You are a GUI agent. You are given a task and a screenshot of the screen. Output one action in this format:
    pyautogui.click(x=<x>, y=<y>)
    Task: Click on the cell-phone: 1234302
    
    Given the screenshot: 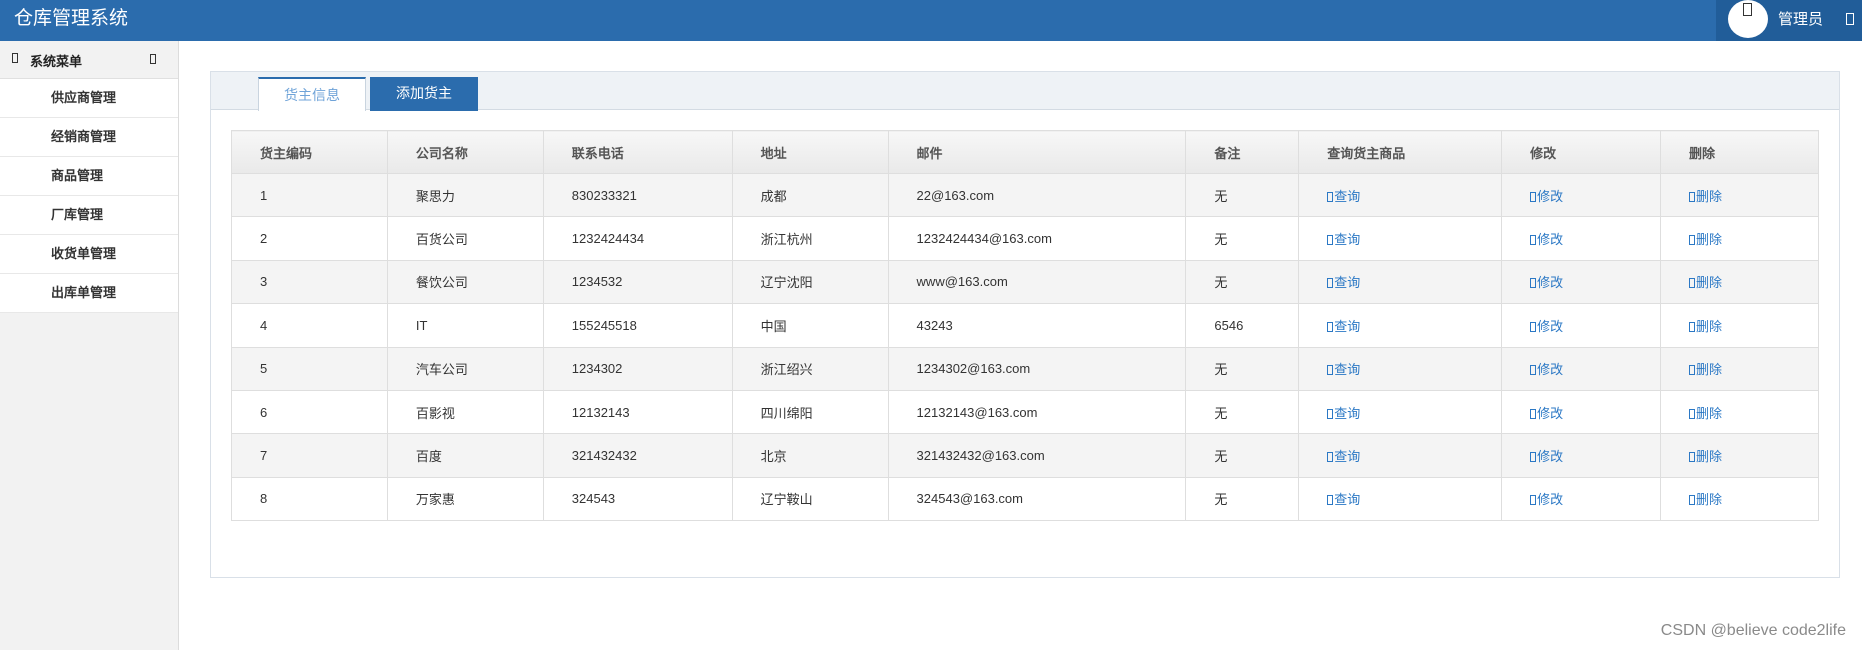 What is the action you would take?
    pyautogui.click(x=637, y=368)
    